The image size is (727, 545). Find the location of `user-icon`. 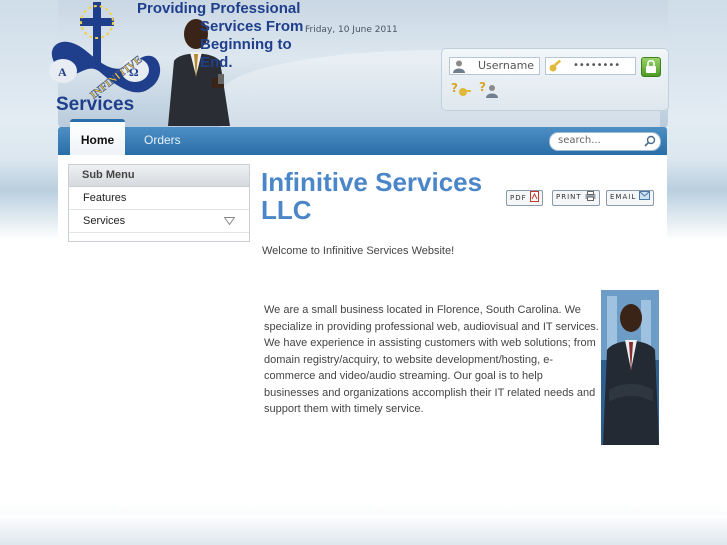

user-icon is located at coordinates (459, 66).